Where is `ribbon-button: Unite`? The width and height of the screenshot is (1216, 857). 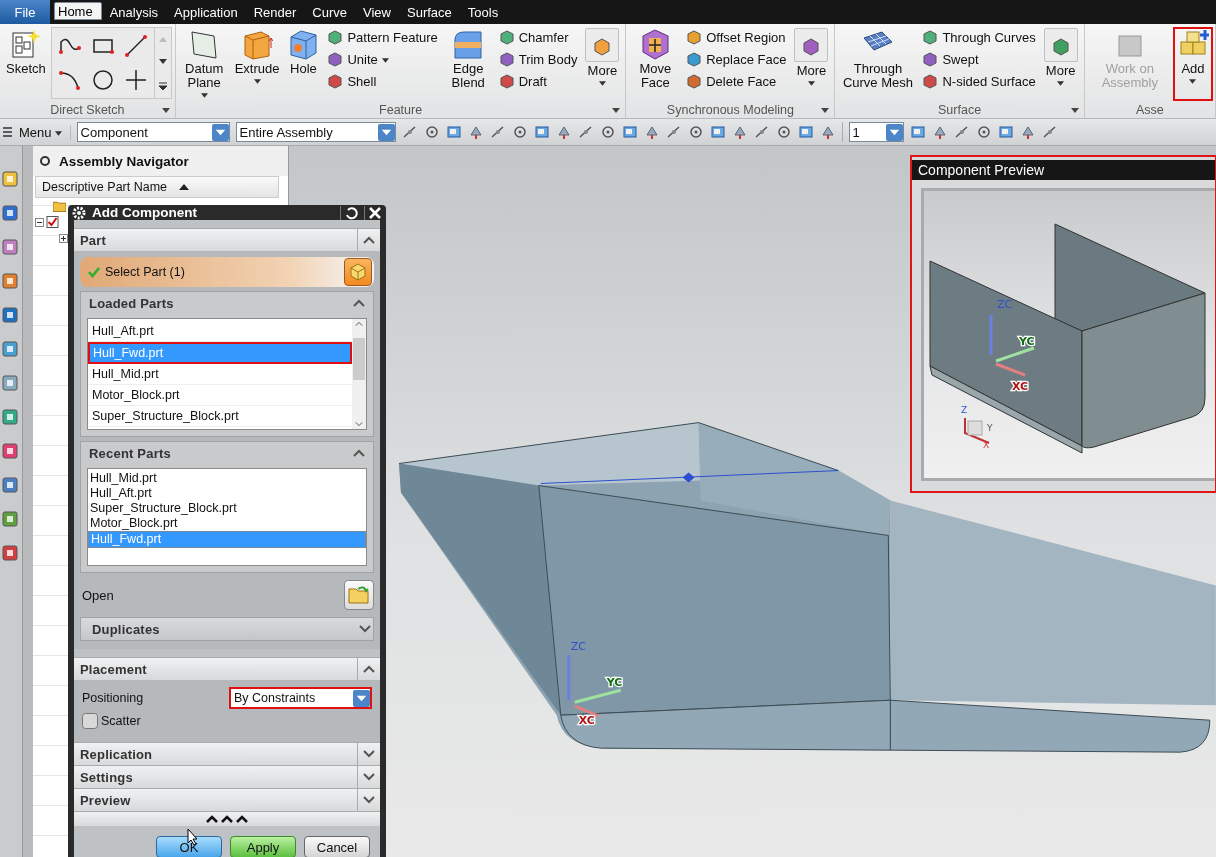
ribbon-button: Unite is located at coordinates (382, 59).